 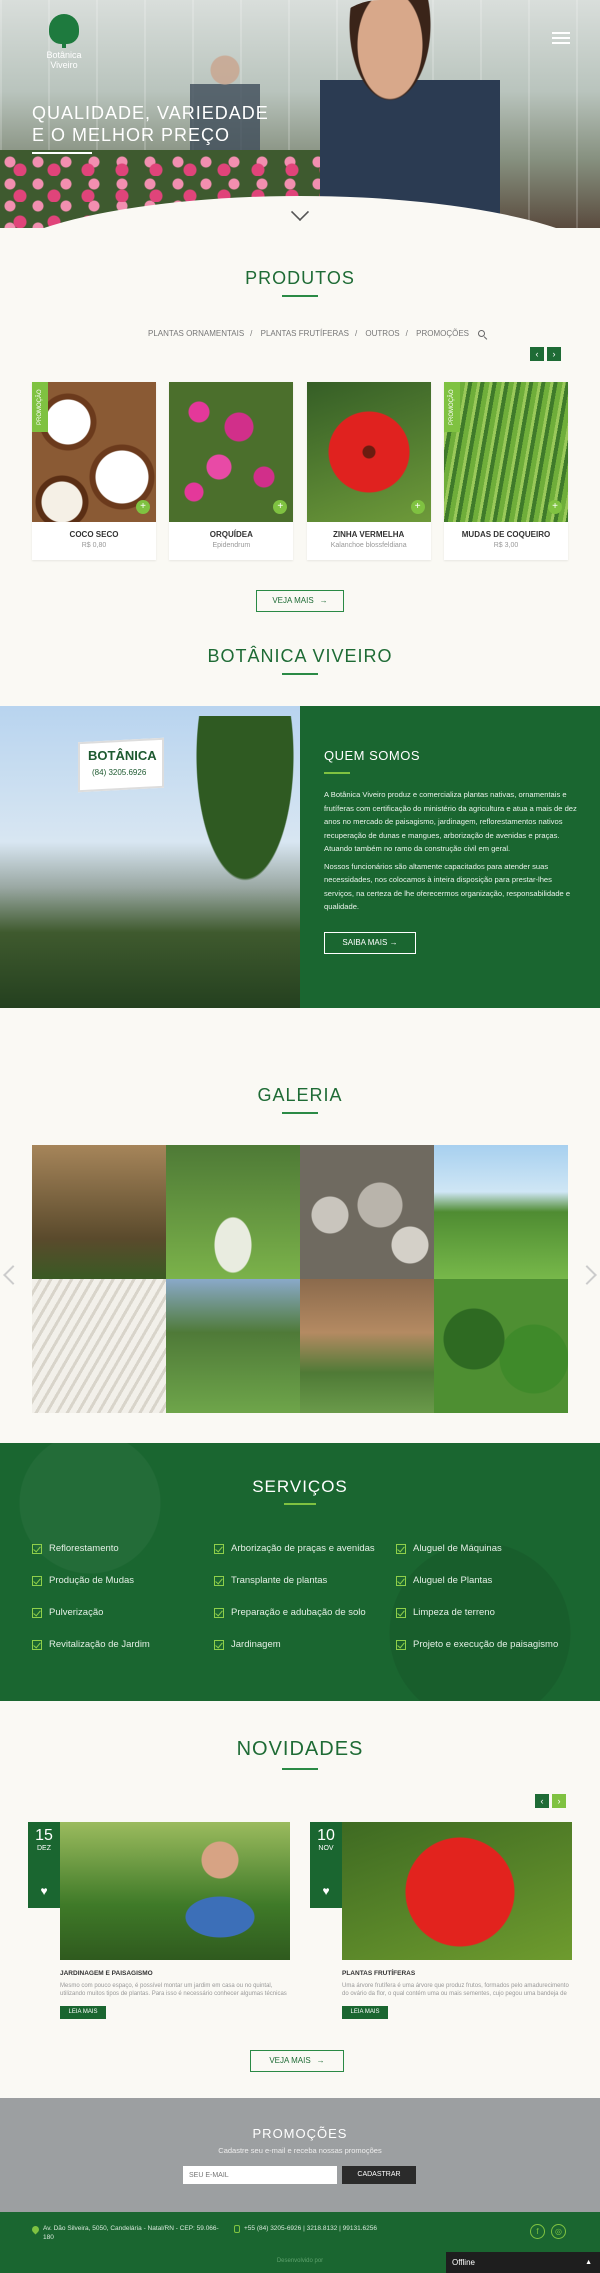 I want to click on hero-underline, so click(x=62, y=153).